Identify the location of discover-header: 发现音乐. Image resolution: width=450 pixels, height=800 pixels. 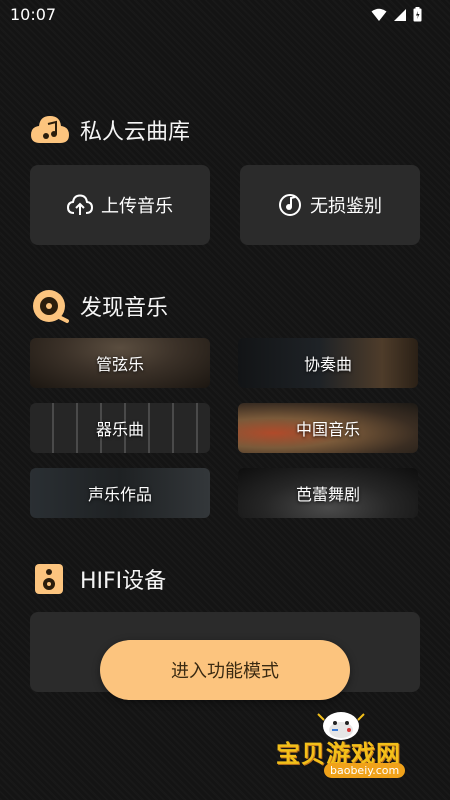
(99, 306).